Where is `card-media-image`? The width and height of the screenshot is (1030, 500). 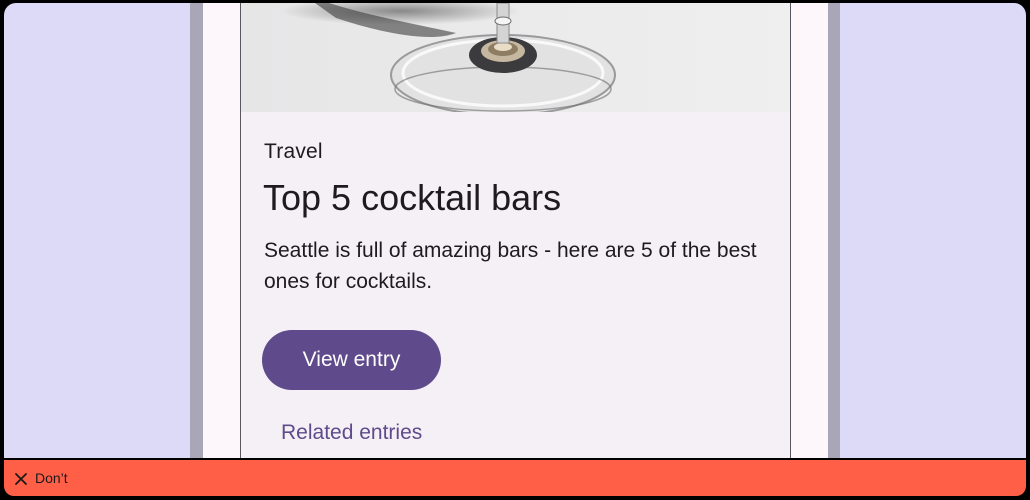
card-media-image is located at coordinates (515, 57).